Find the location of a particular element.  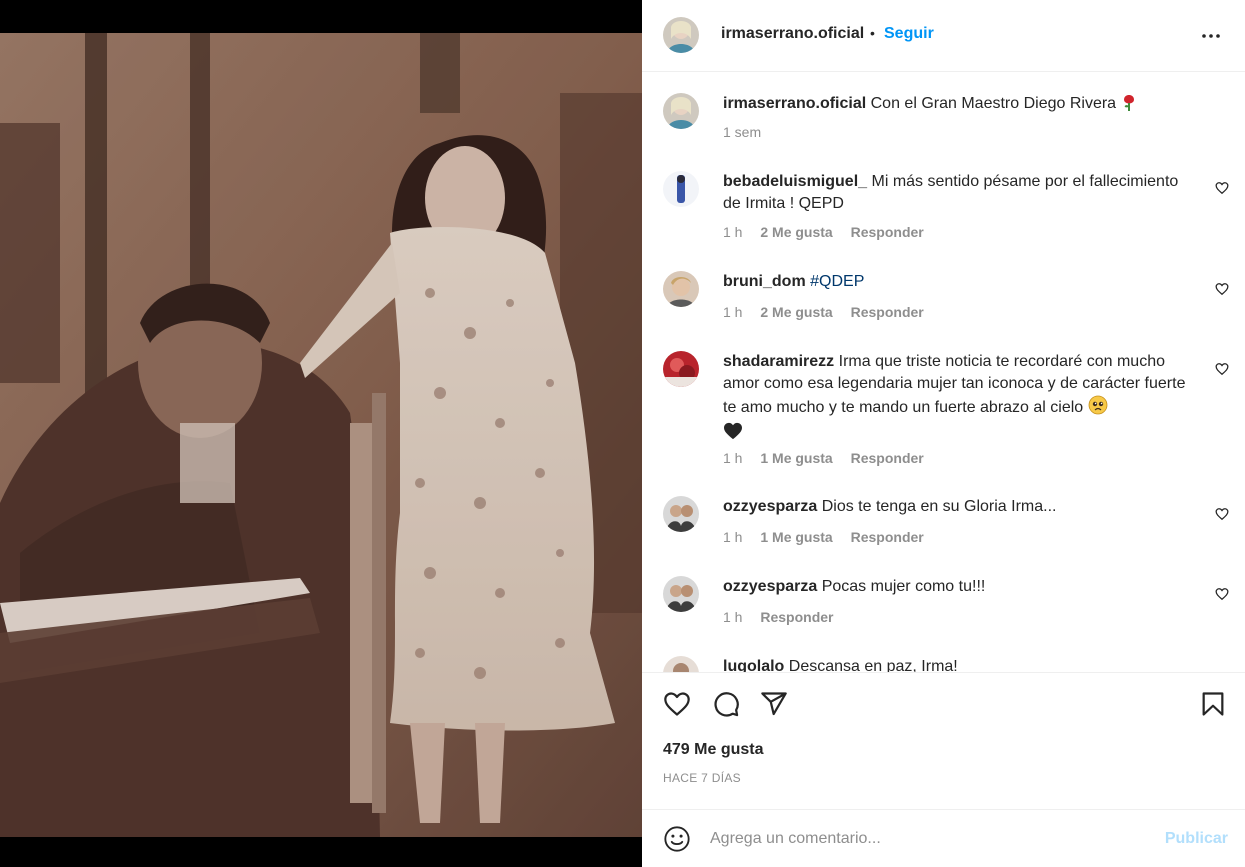

comment-body: Descansa en paz, Irma! is located at coordinates (871, 665).